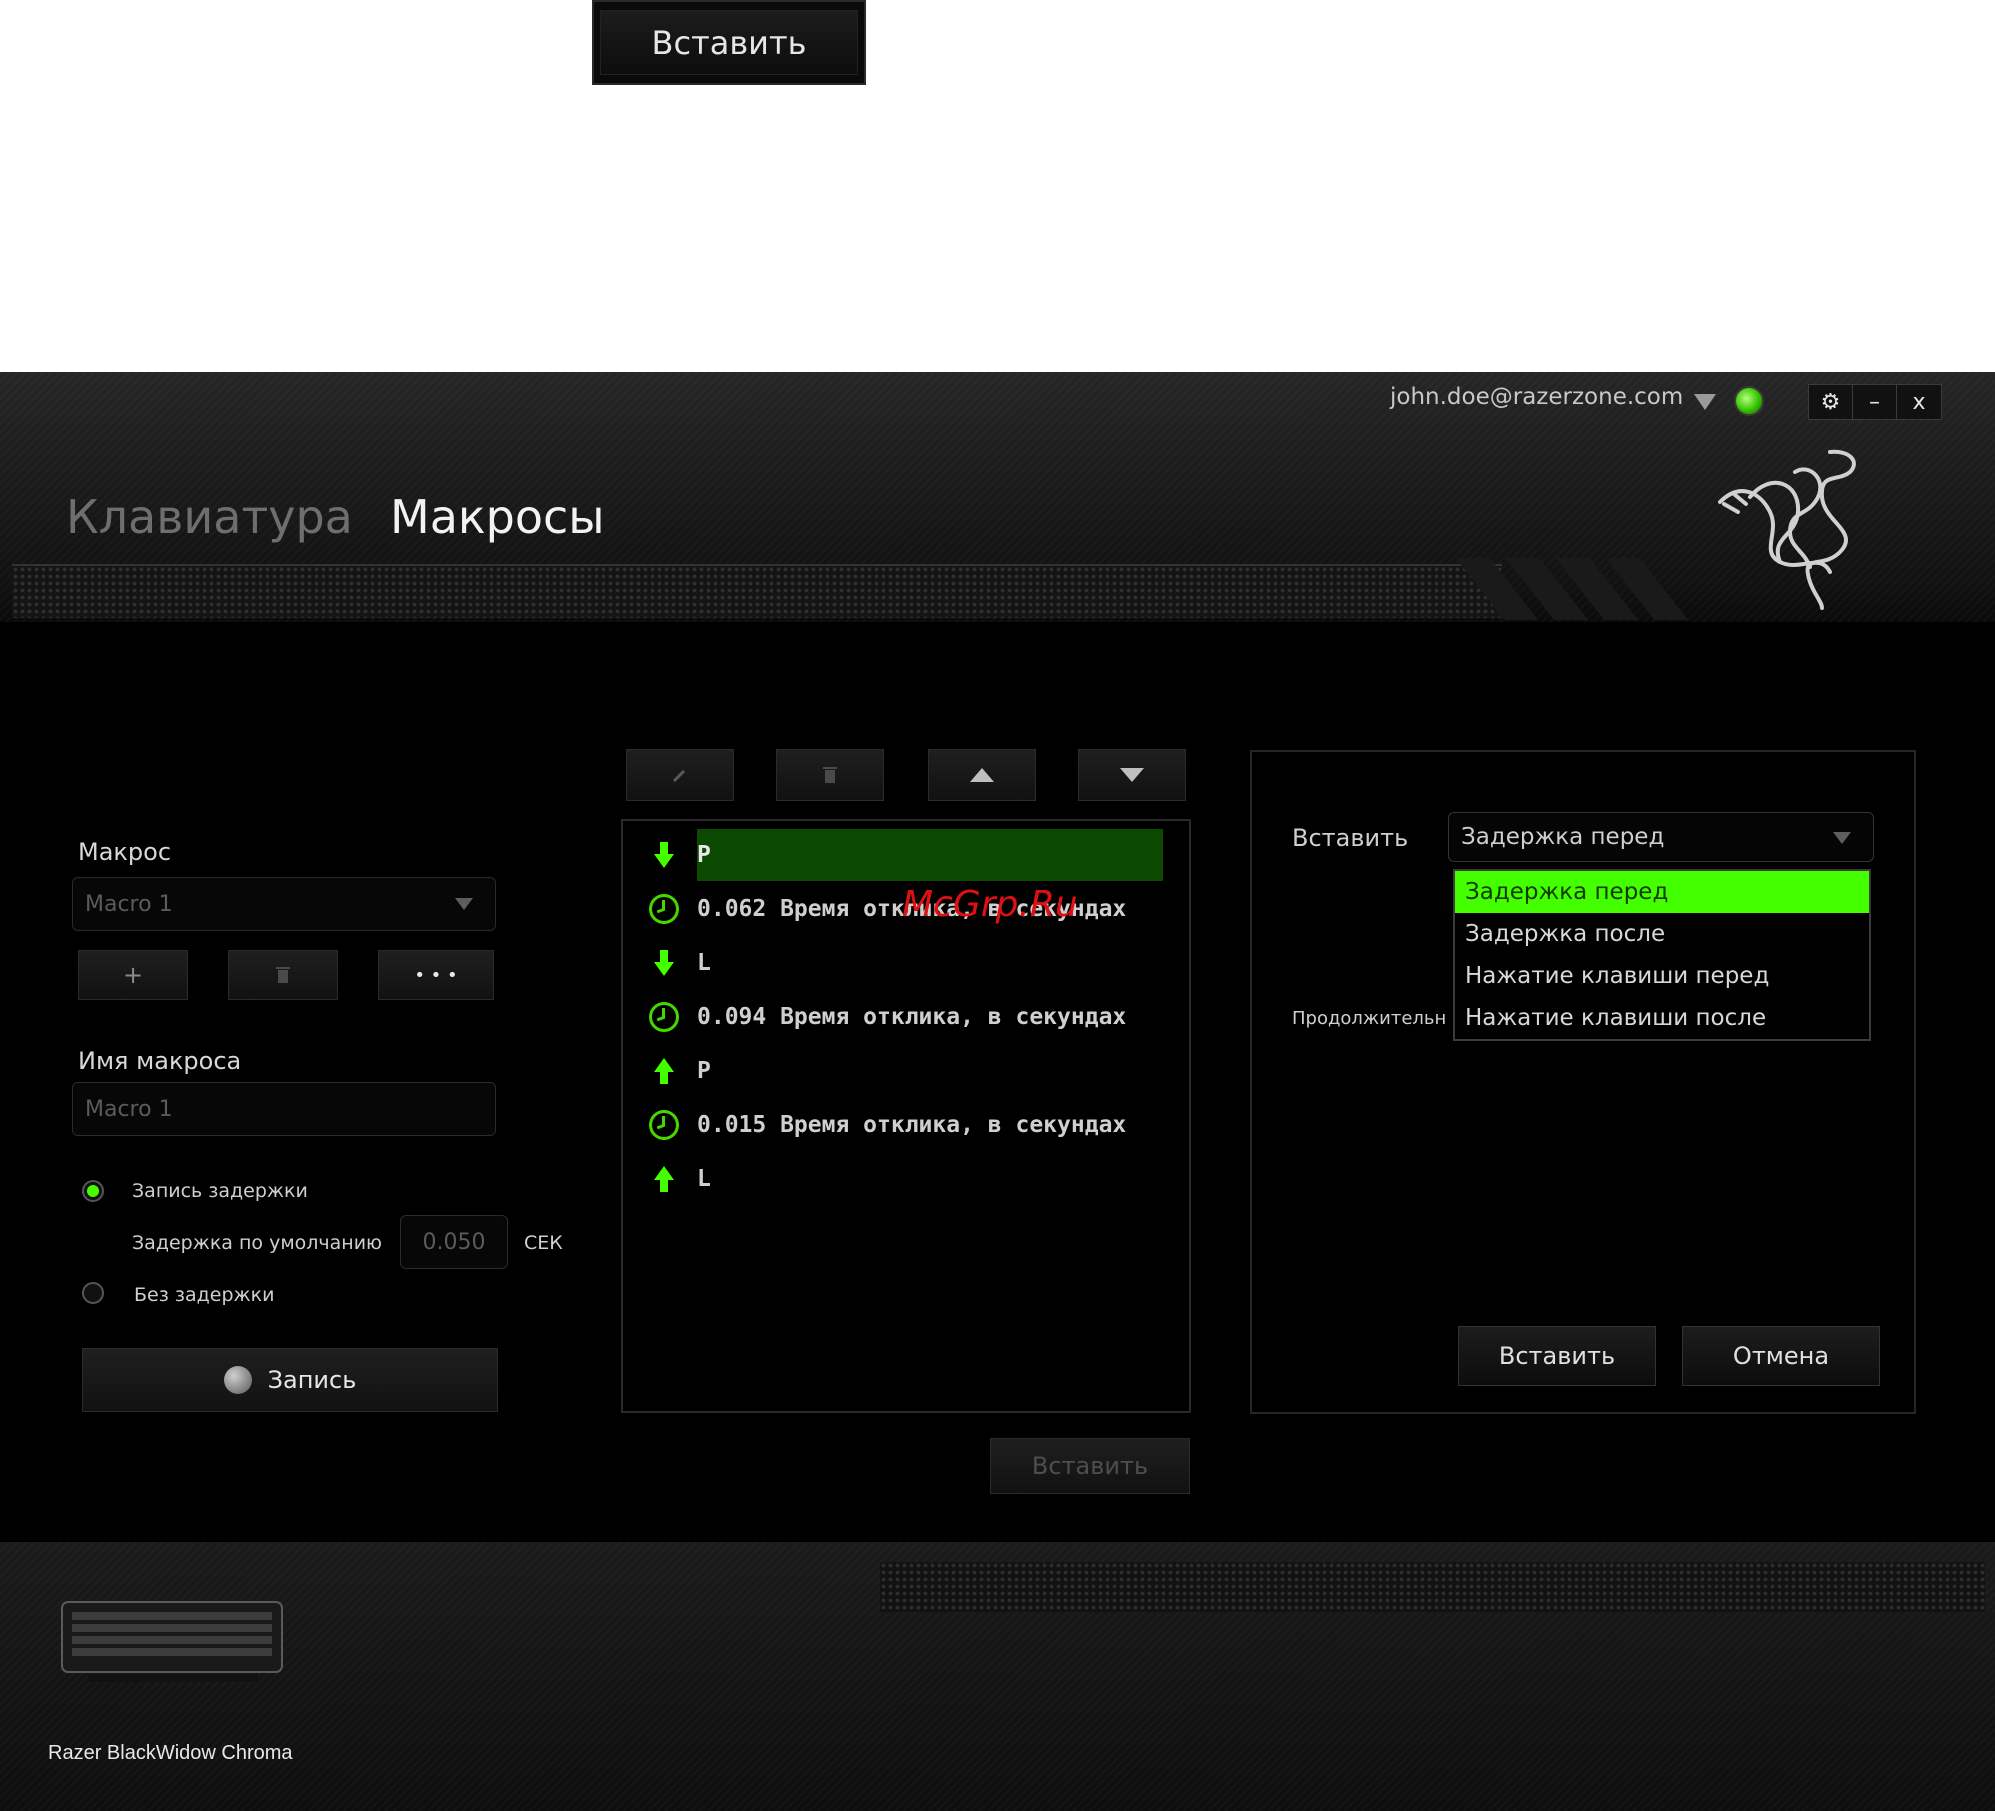 The height and width of the screenshot is (1811, 1995). Describe the element at coordinates (312, 1380) in the screenshot. I see `record-button-label: Запись` at that location.